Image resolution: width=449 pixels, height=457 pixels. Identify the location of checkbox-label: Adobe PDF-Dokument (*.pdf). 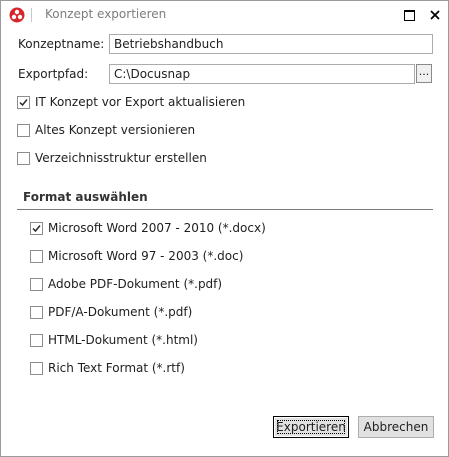
(135, 284).